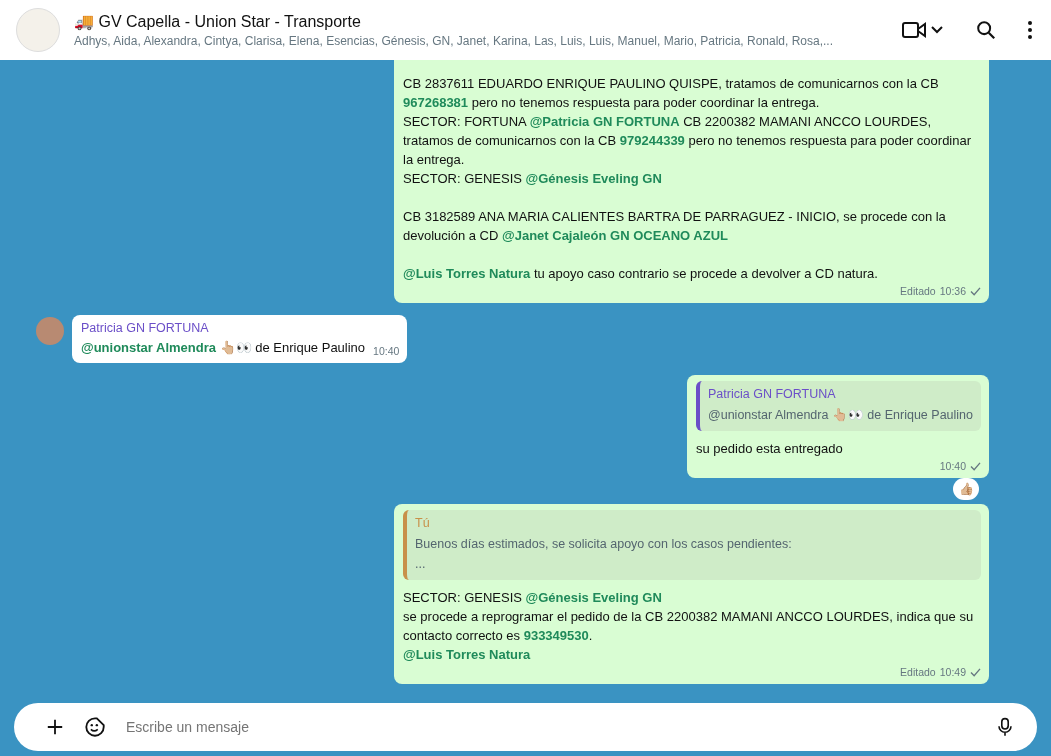 The image size is (1051, 756). Describe the element at coordinates (240, 328) in the screenshot. I see `sender-name: Patricia GN FORTUNA` at that location.